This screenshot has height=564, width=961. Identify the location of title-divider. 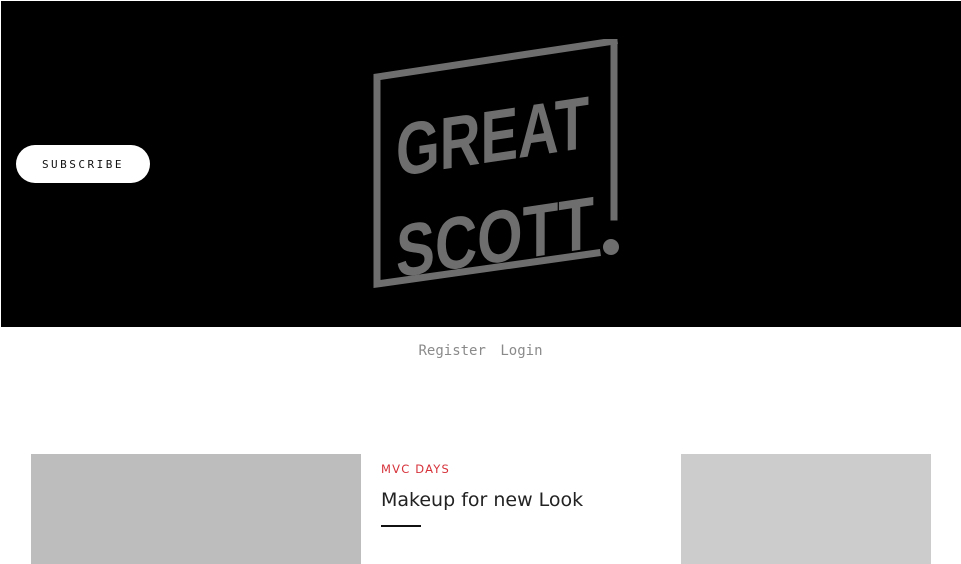
(401, 526).